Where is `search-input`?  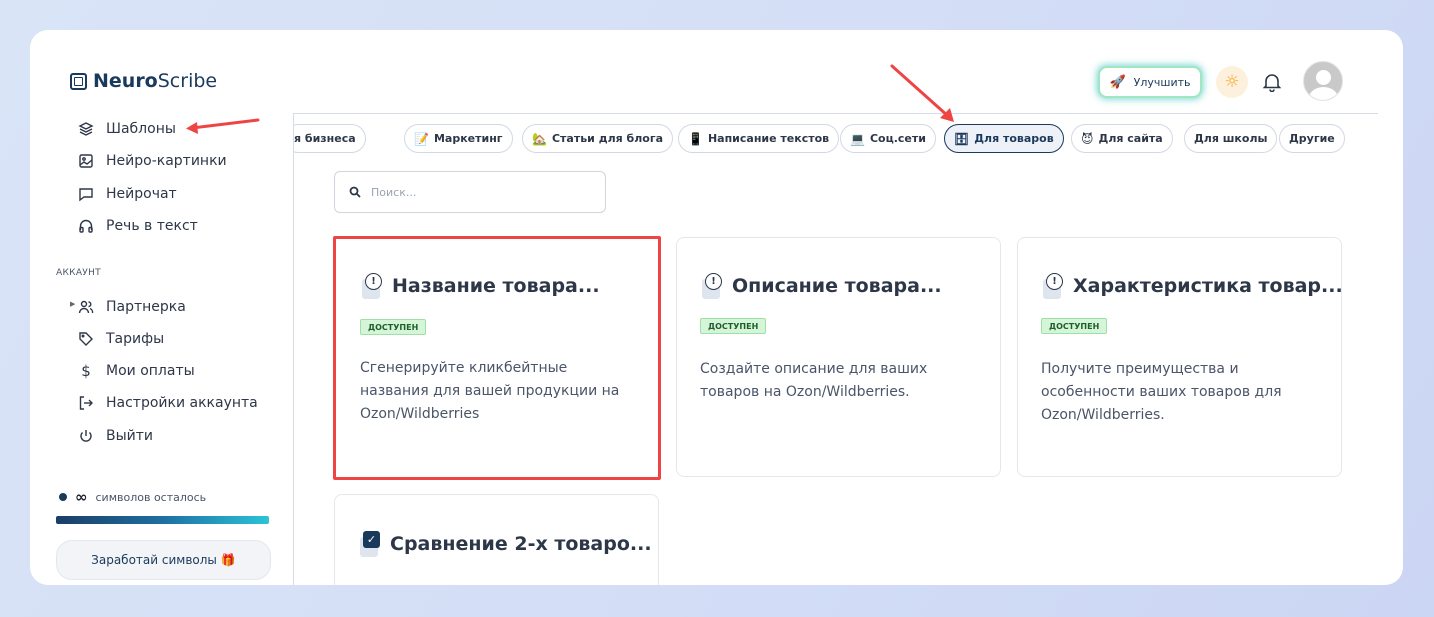 search-input is located at coordinates (481, 192).